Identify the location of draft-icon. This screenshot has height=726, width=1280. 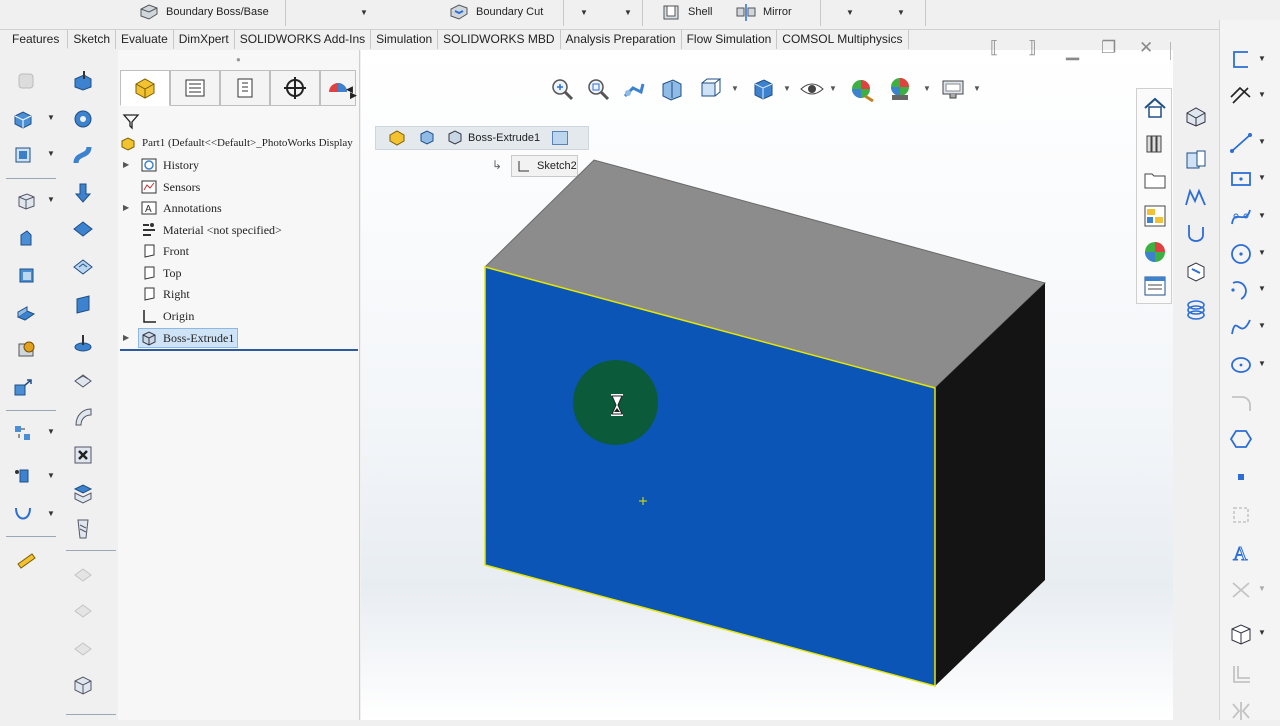
(83, 529).